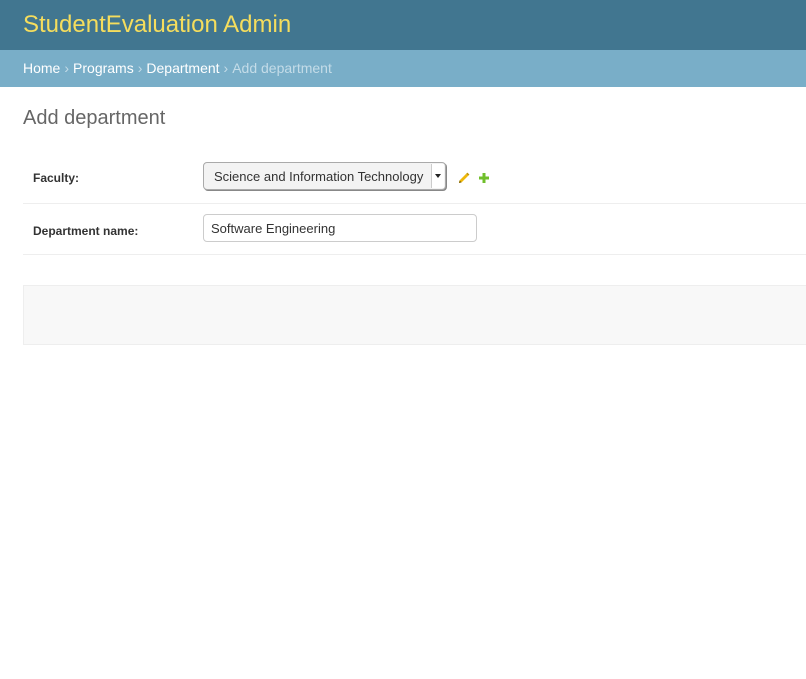 The width and height of the screenshot is (806, 679). What do you see at coordinates (464, 177) in the screenshot?
I see `pencil-icon` at bounding box center [464, 177].